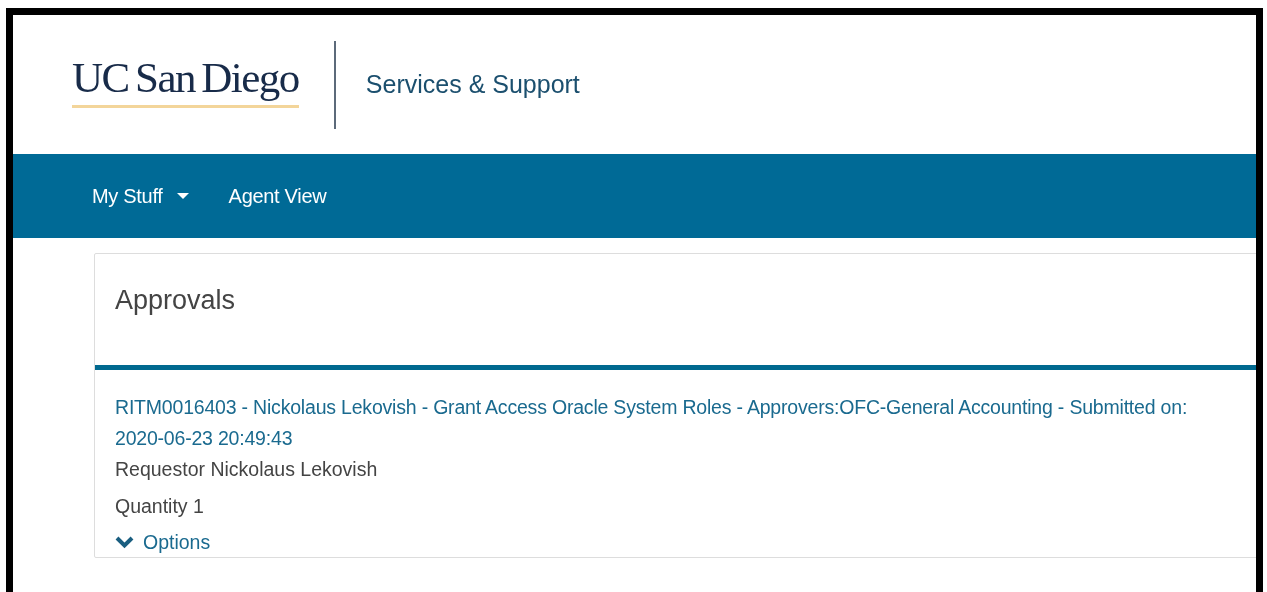 The image size is (1267, 592). I want to click on site-title: Services & Support, so click(472, 84).